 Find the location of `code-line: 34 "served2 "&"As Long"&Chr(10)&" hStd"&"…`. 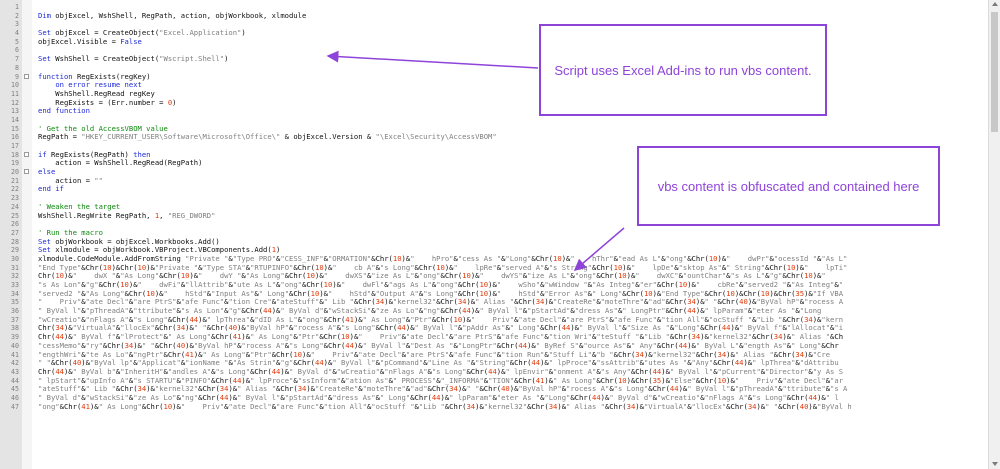

code-line: 34 "served2 "&"As Long"&Chr(10)&" hStd"&"… is located at coordinates (494, 294).